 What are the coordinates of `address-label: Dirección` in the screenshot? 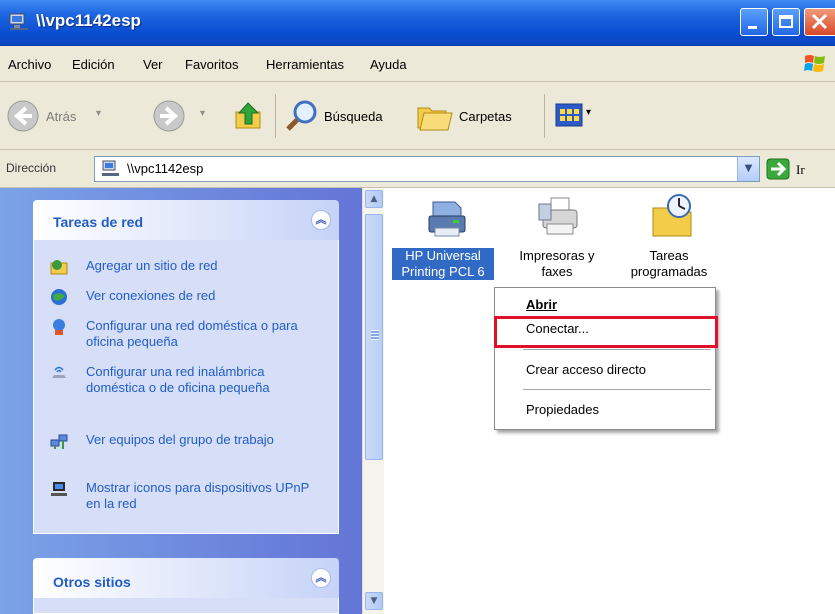 It's located at (31, 168).